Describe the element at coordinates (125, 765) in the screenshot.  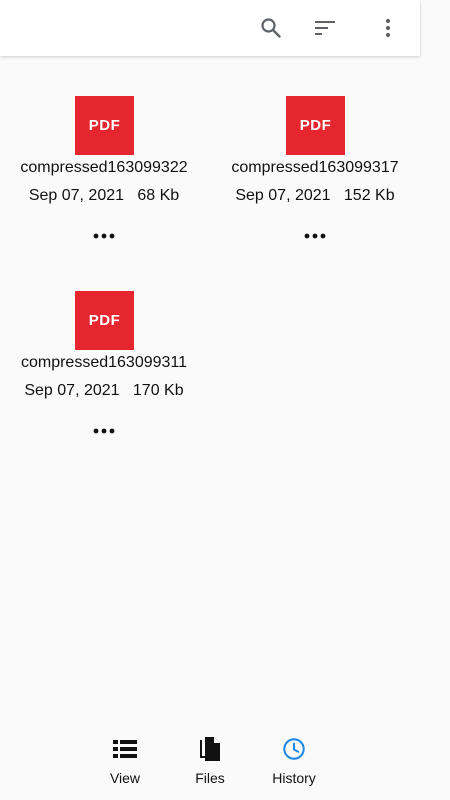
I see `nav-item-view: View` at that location.